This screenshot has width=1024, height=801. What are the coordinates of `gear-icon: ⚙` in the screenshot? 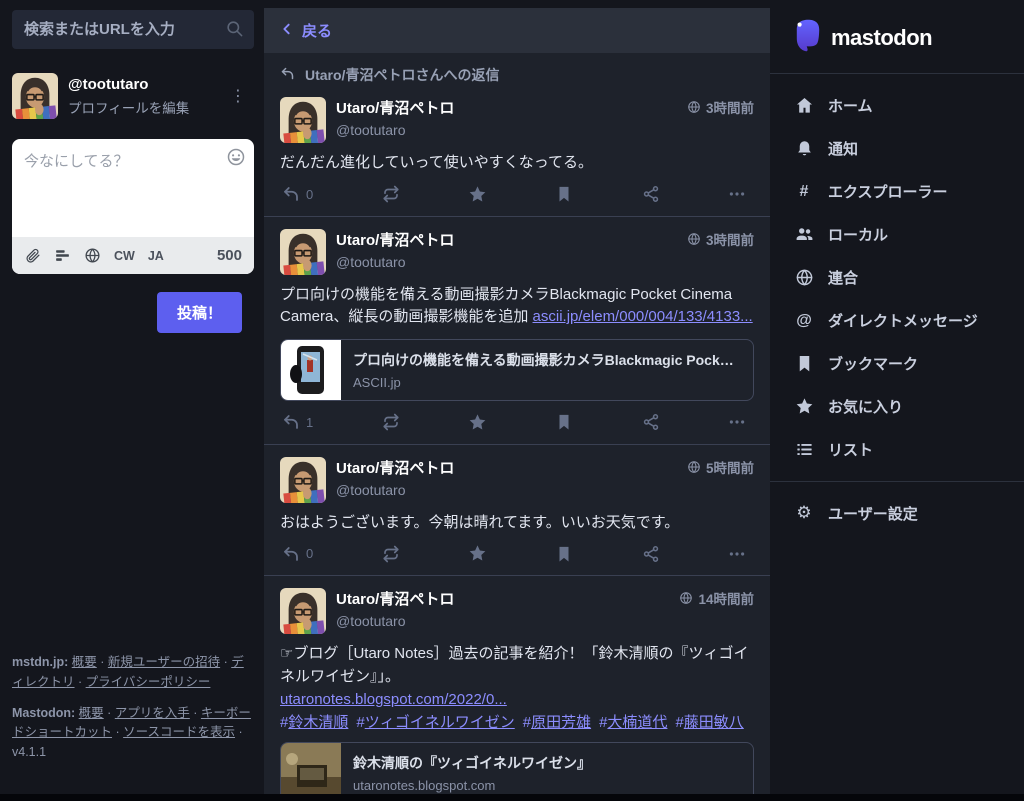 It's located at (804, 513).